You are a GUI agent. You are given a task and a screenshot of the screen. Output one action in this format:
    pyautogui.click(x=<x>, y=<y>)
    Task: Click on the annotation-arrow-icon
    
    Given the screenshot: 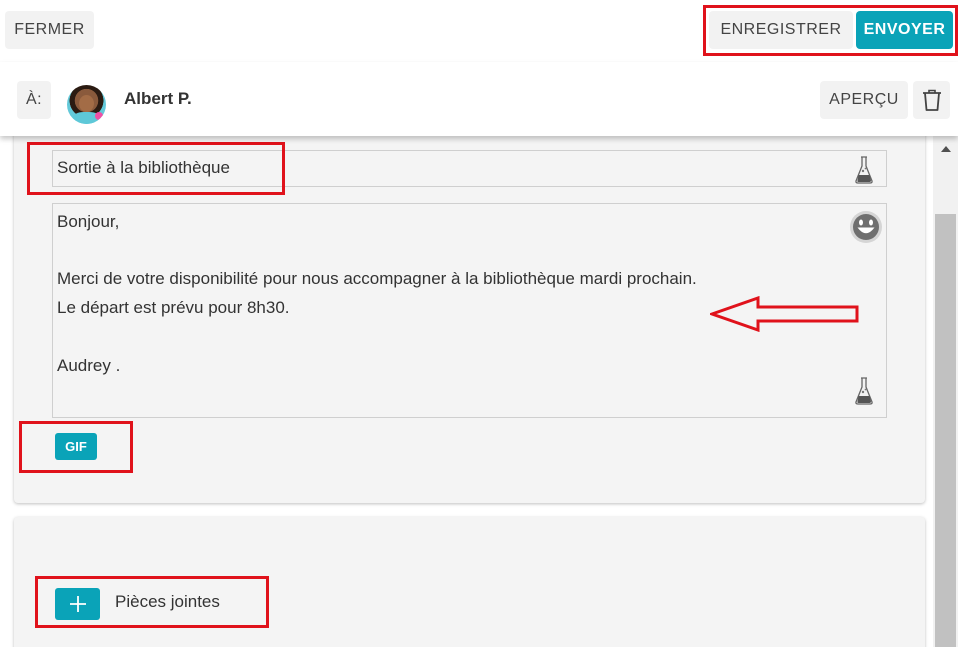 What is the action you would take?
    pyautogui.click(x=784, y=314)
    